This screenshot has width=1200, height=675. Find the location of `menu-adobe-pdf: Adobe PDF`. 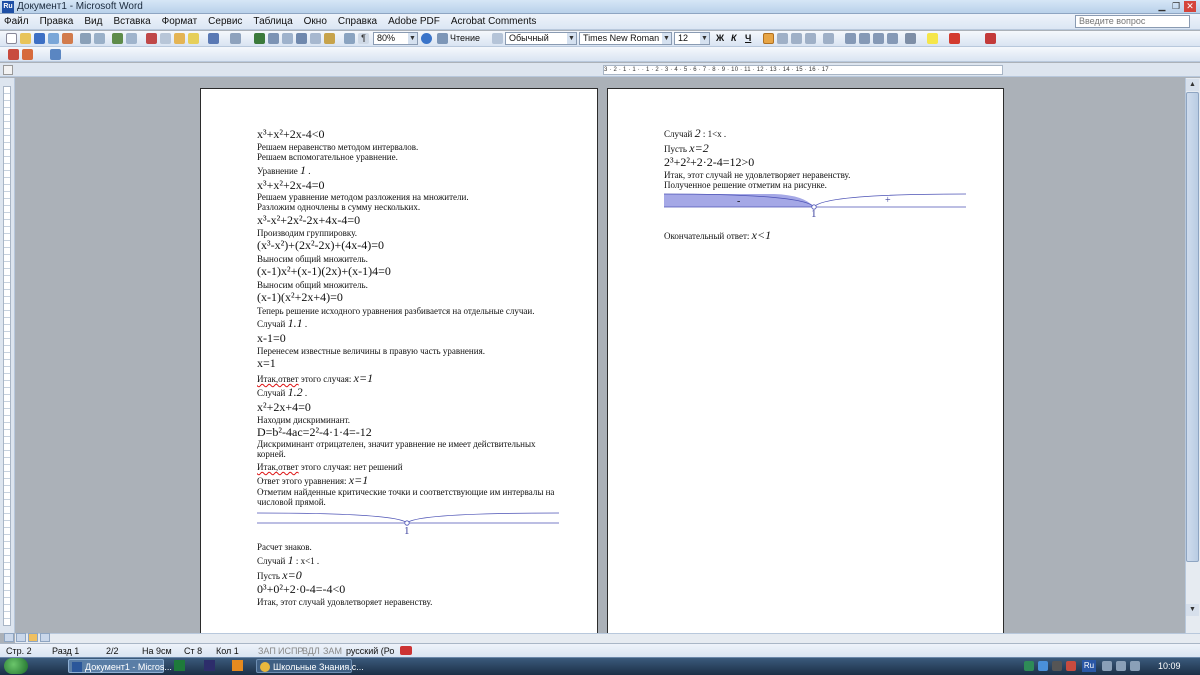

menu-adobe-pdf: Adobe PDF is located at coordinates (414, 22).